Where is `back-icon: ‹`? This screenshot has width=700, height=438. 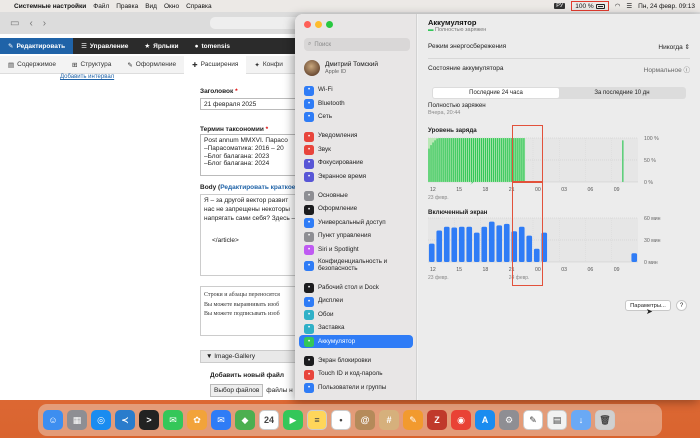 back-icon: ‹ is located at coordinates (30, 23).